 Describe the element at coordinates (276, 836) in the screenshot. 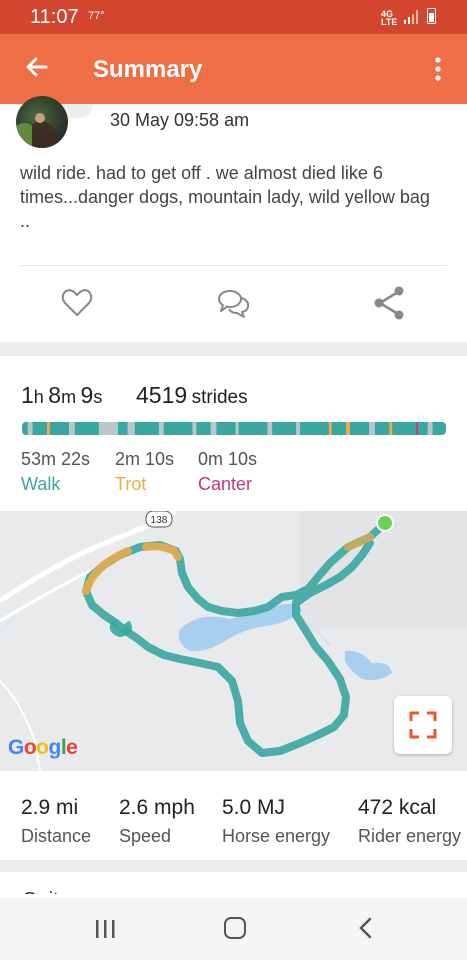

I see `stat-horse-energy-label: Horse energy` at that location.